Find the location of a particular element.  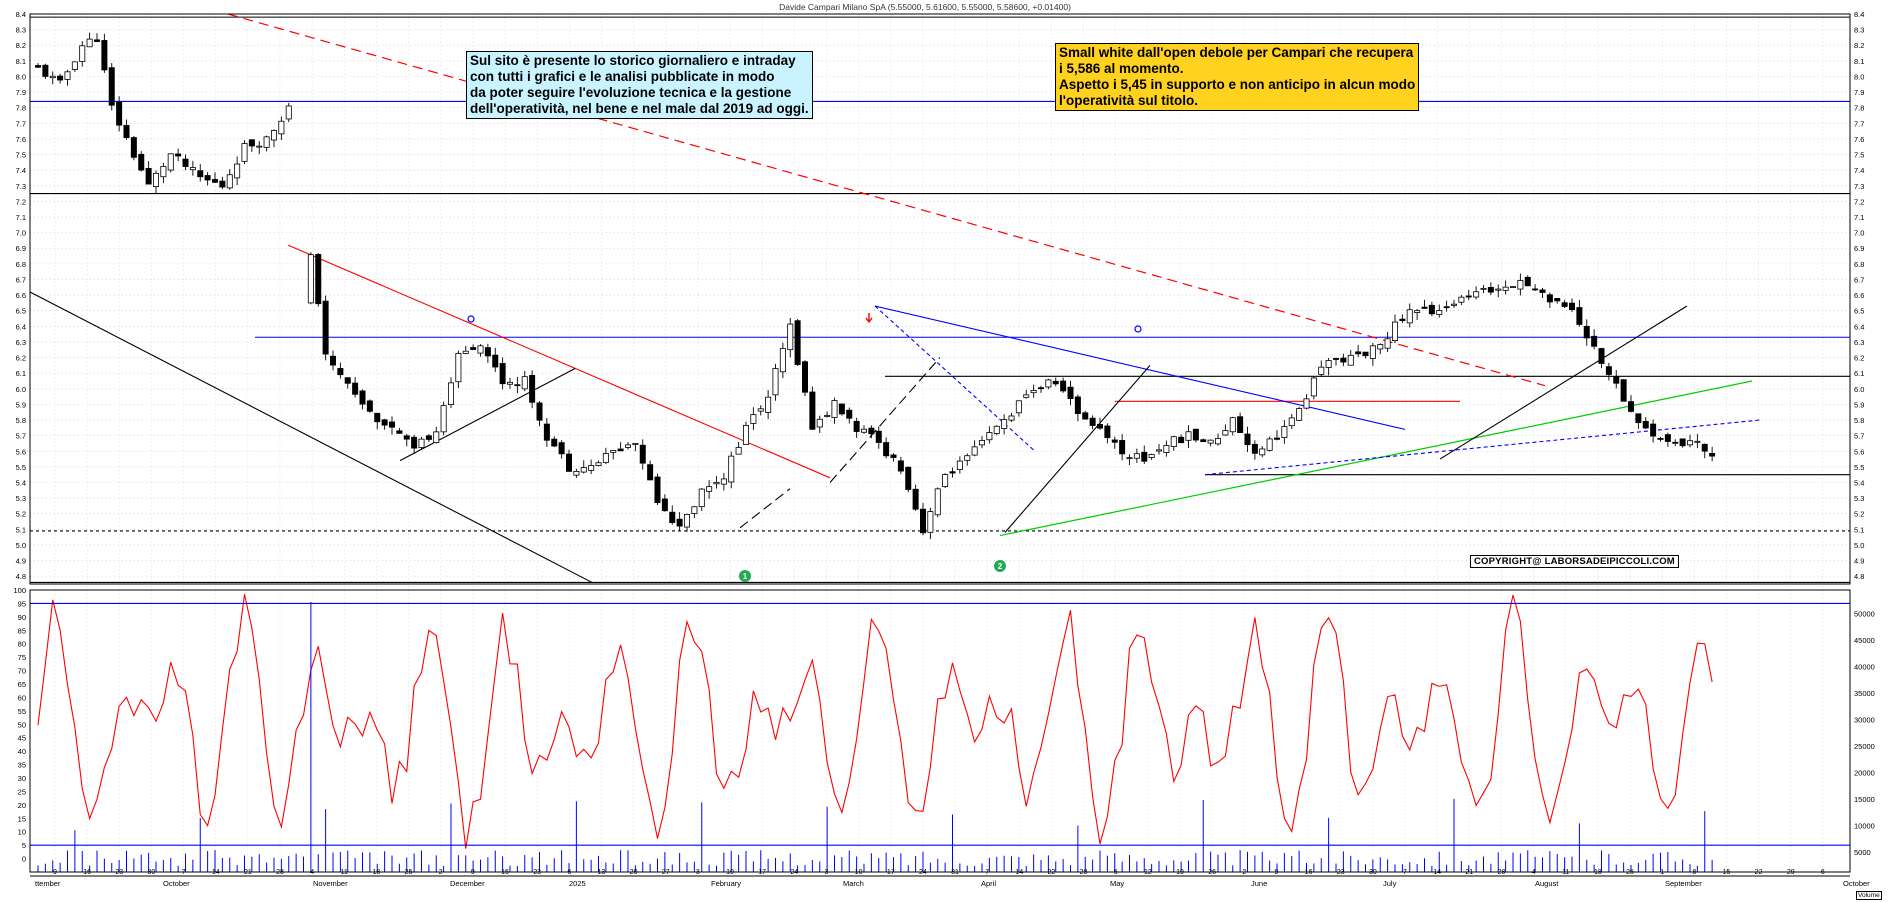

x-day-label: 4 is located at coordinates (312, 872).